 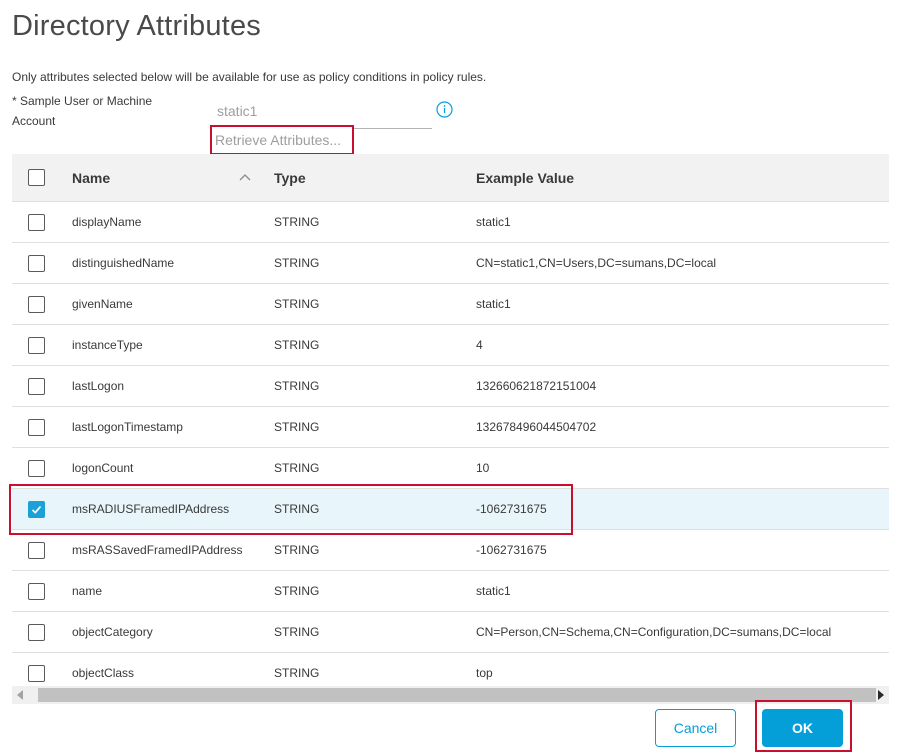 I want to click on sample-account-label: * Sample User or Machine Account, so click(x=82, y=111).